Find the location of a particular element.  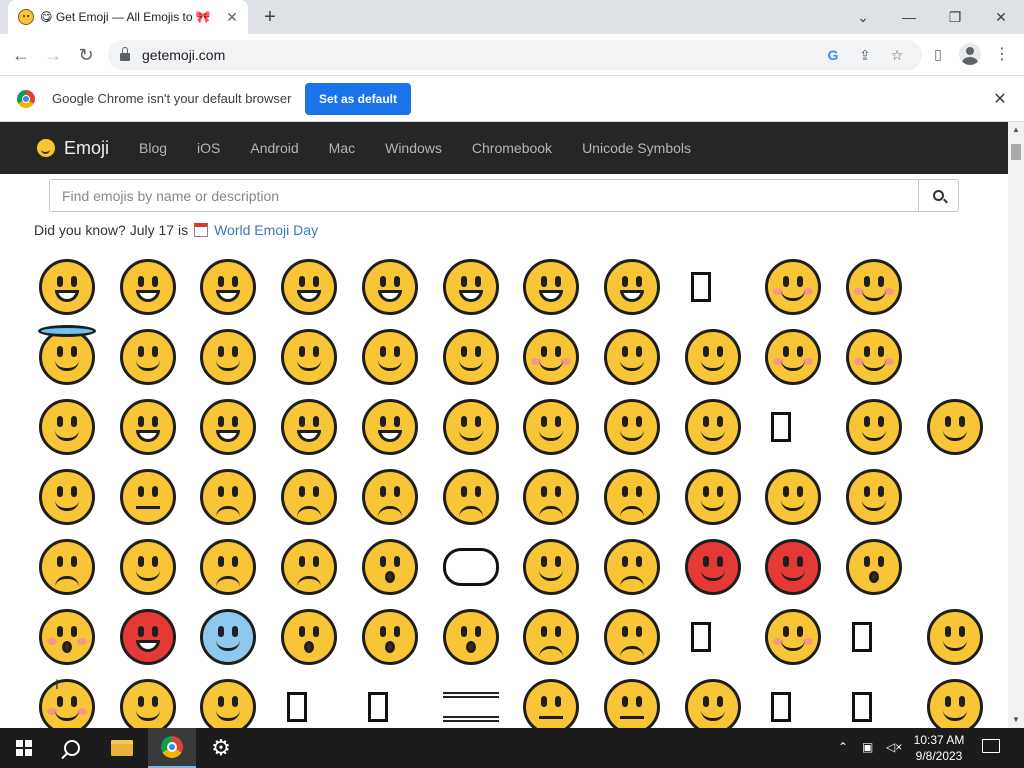

tray-chevron-icon: ⌃ is located at coordinates (843, 747).